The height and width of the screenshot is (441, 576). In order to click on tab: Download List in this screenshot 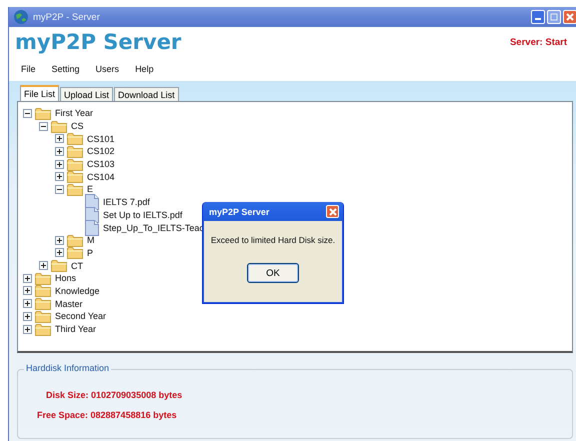, I will do `click(146, 94)`.